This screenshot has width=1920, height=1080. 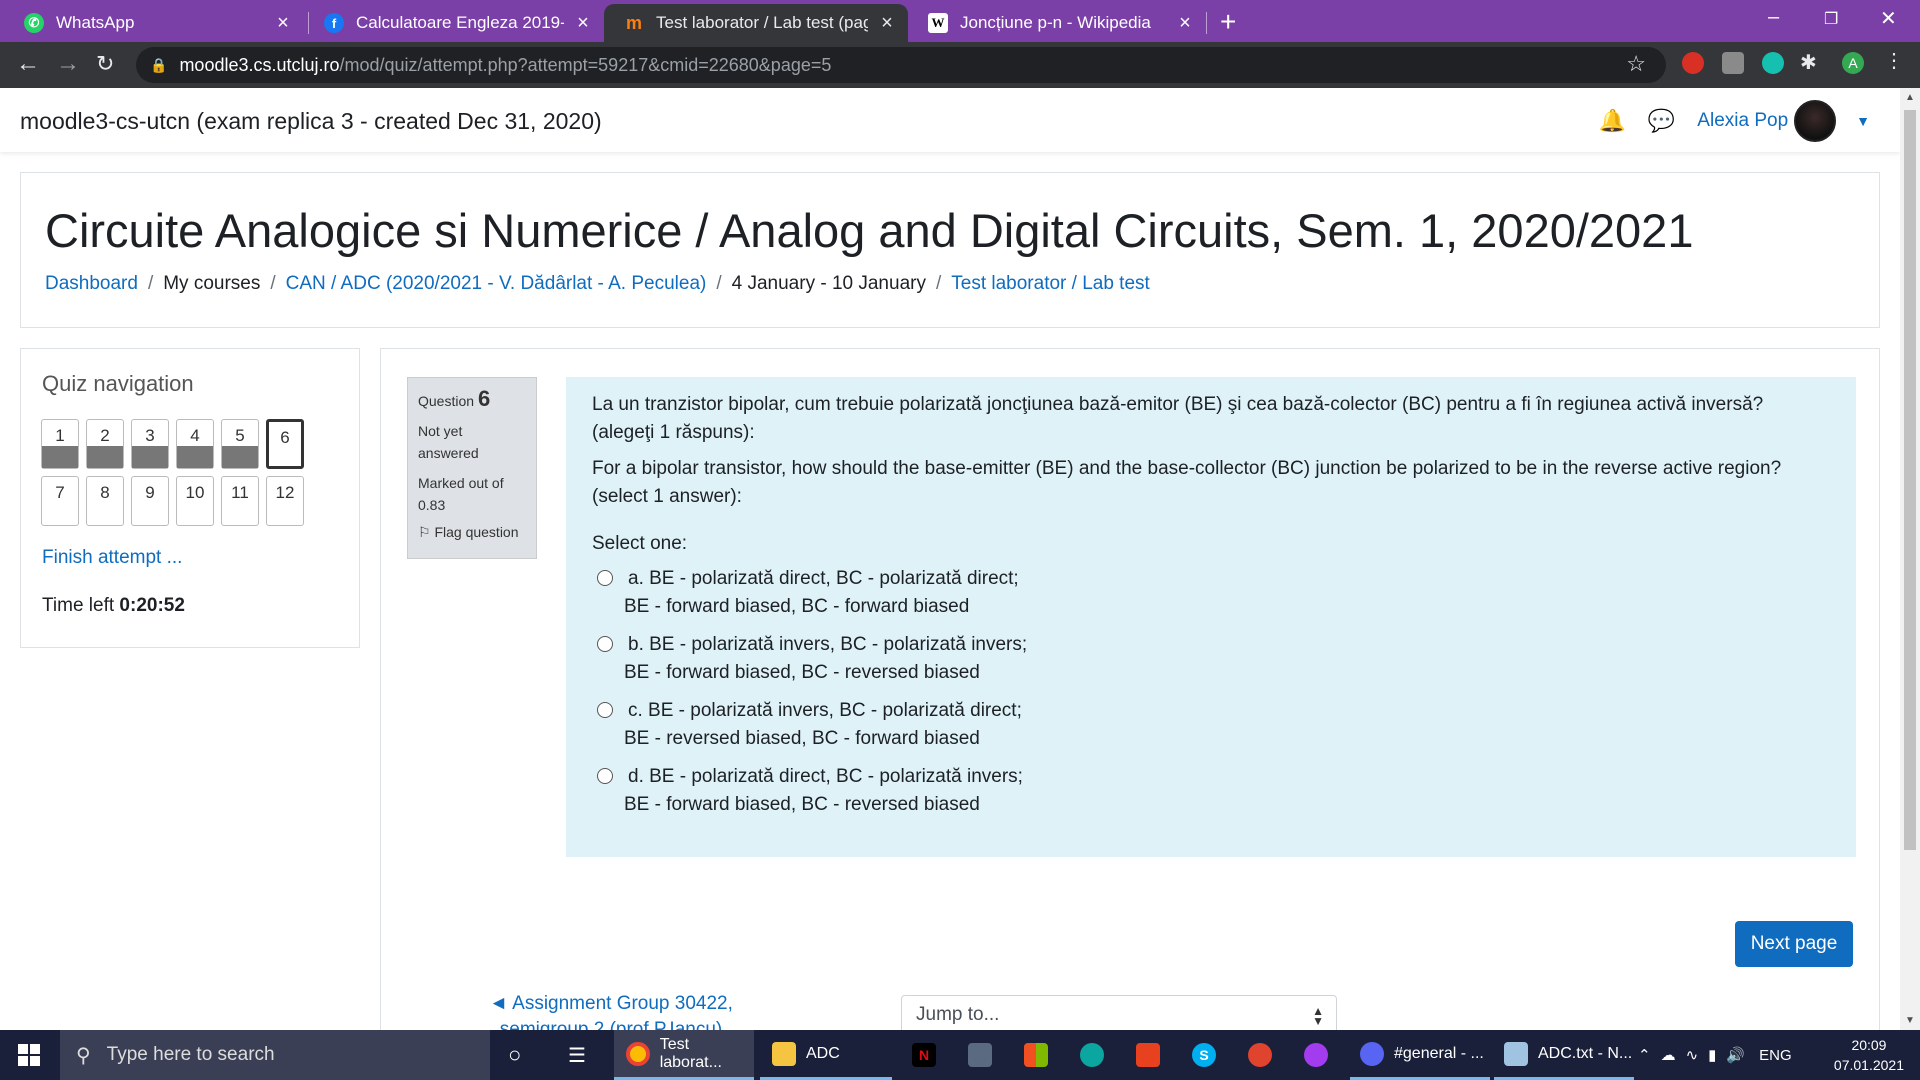 I want to click on page-scrollbar: ▲ ▼, so click(x=1910, y=559).